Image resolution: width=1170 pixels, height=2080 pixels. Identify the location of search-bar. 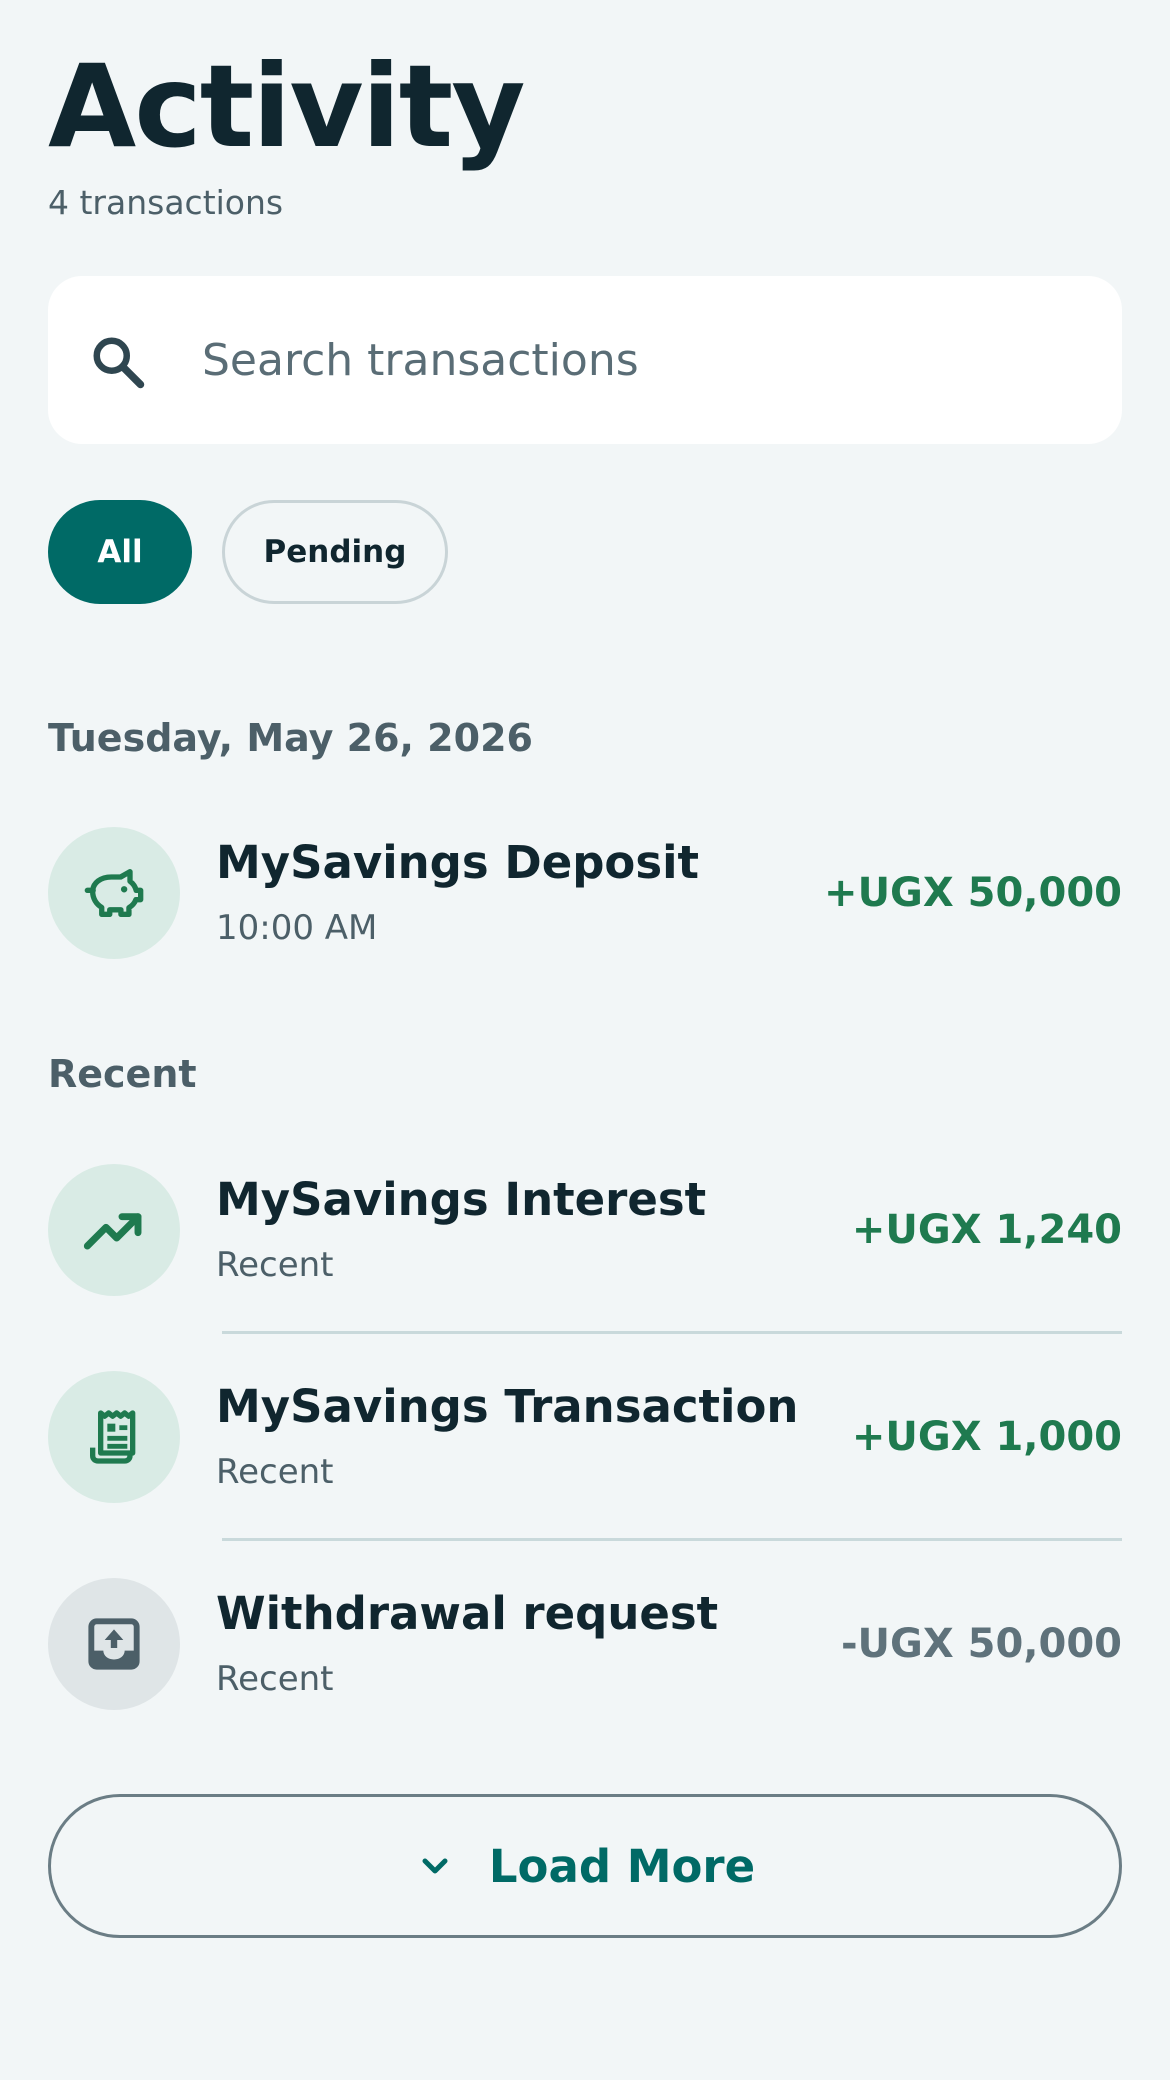
(585, 360).